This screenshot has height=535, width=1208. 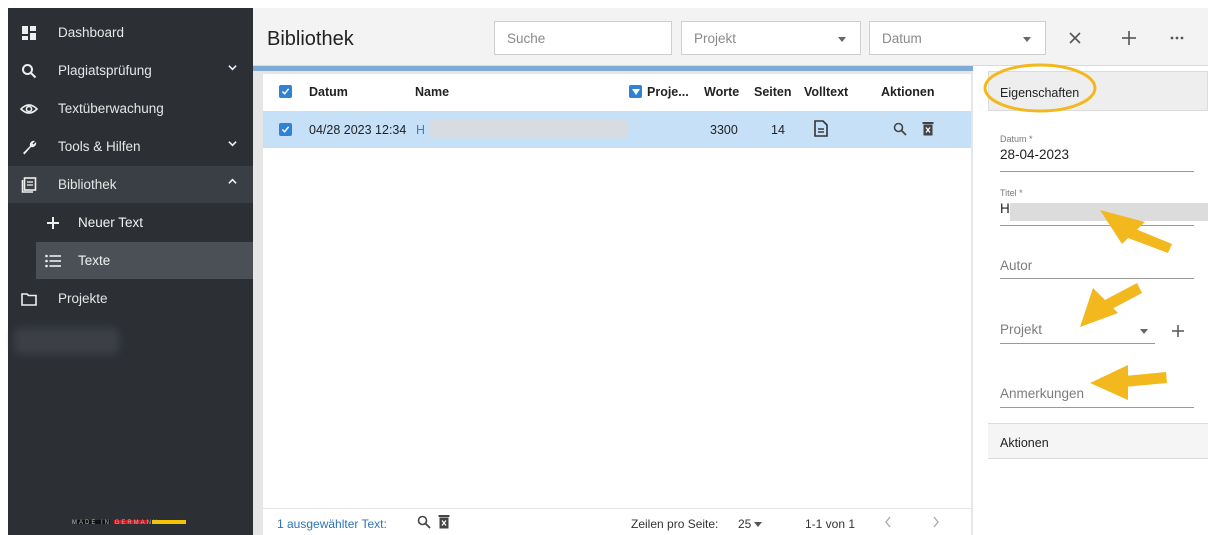 What do you see at coordinates (83, 298) in the screenshot?
I see `sidebar-item-label: Projekte` at bounding box center [83, 298].